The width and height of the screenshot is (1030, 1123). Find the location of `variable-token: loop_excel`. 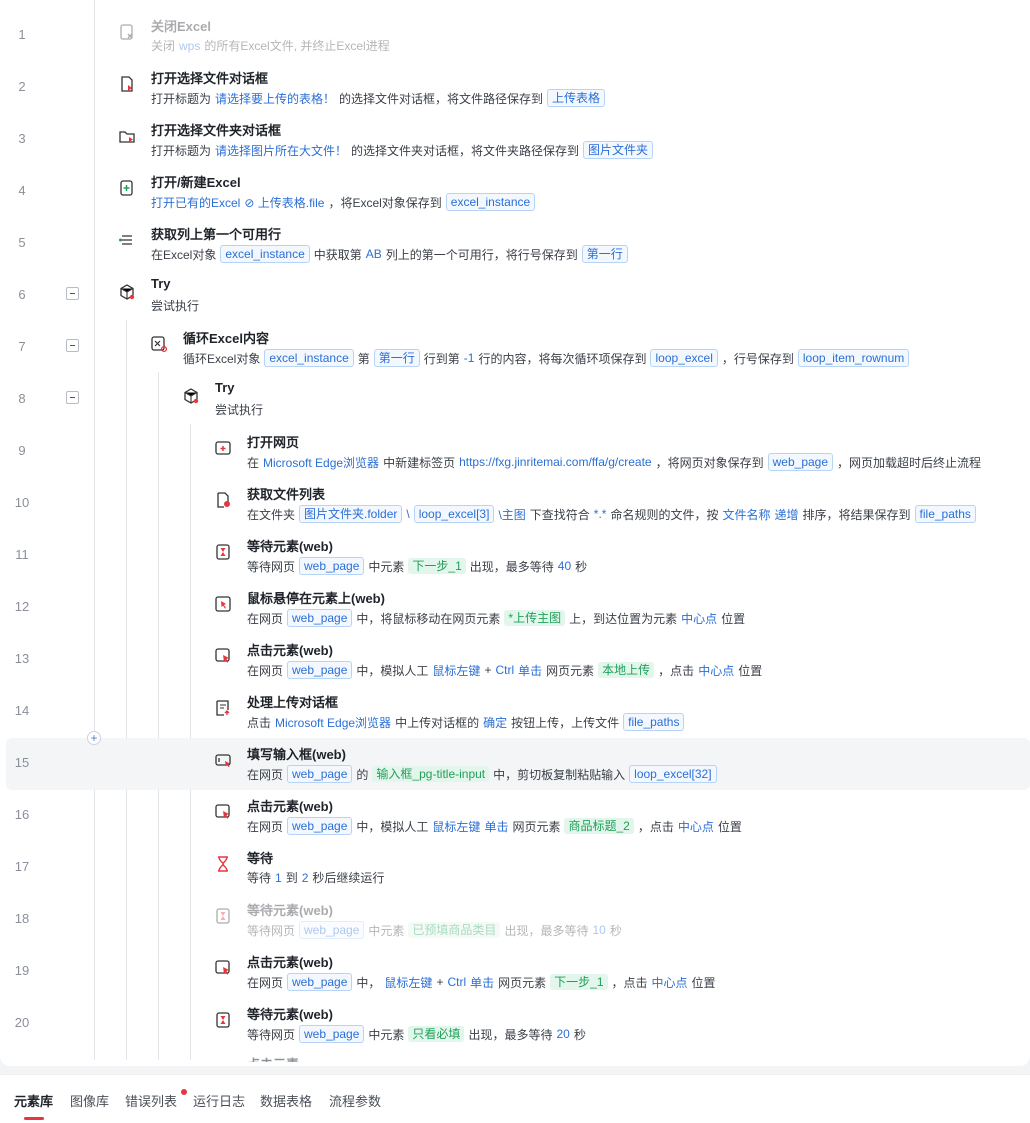

variable-token: loop_excel is located at coordinates (684, 358).